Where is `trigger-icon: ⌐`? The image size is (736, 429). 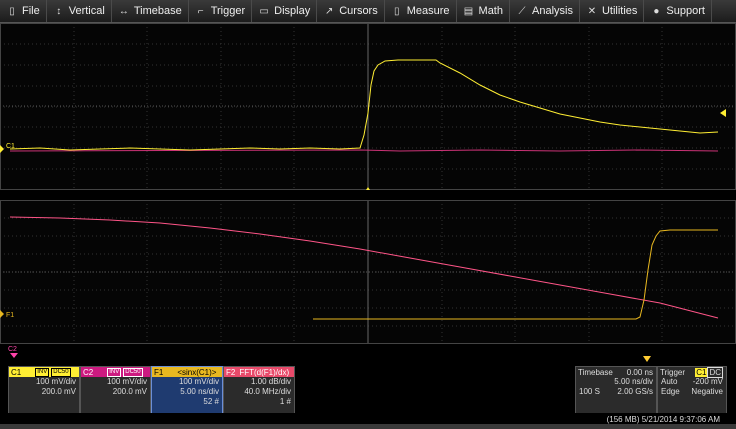 trigger-icon: ⌐ is located at coordinates (200, 11).